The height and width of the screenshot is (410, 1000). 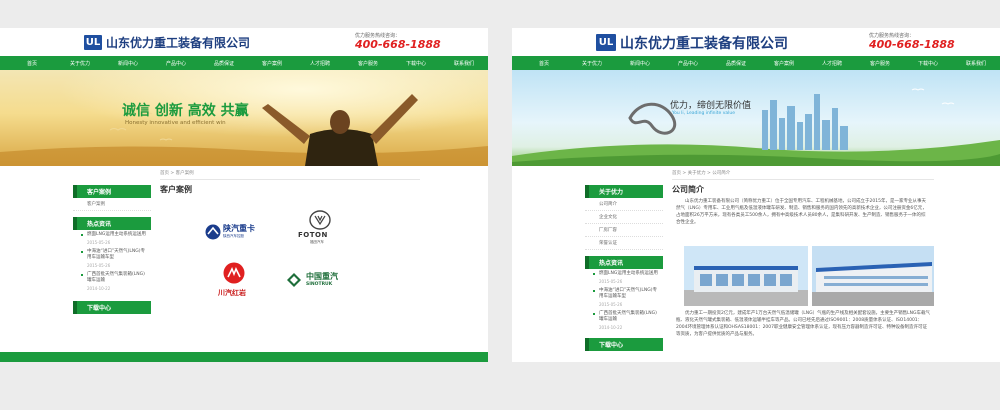 What do you see at coordinates (233, 236) in the screenshot?
I see `shacman-sub: 陕西汽车控股` at bounding box center [233, 236].